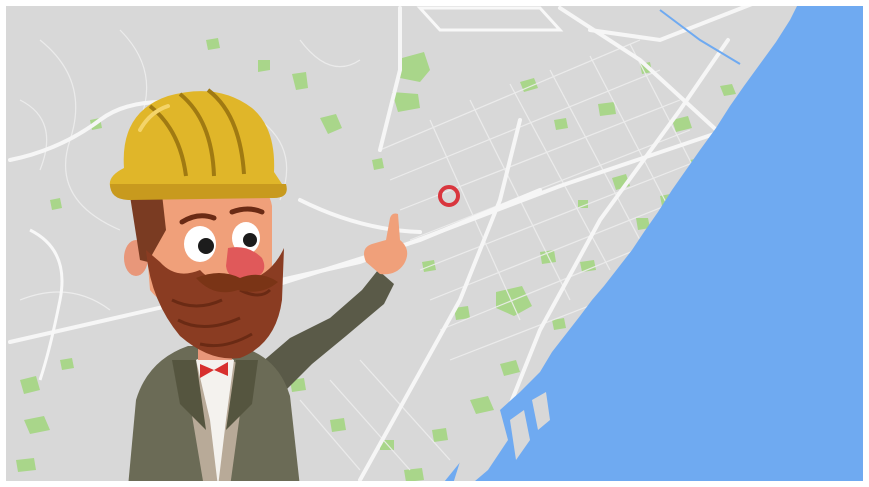 This screenshot has height=487, width=869. What do you see at coordinates (206, 246) in the screenshot?
I see `left-pupil` at bounding box center [206, 246].